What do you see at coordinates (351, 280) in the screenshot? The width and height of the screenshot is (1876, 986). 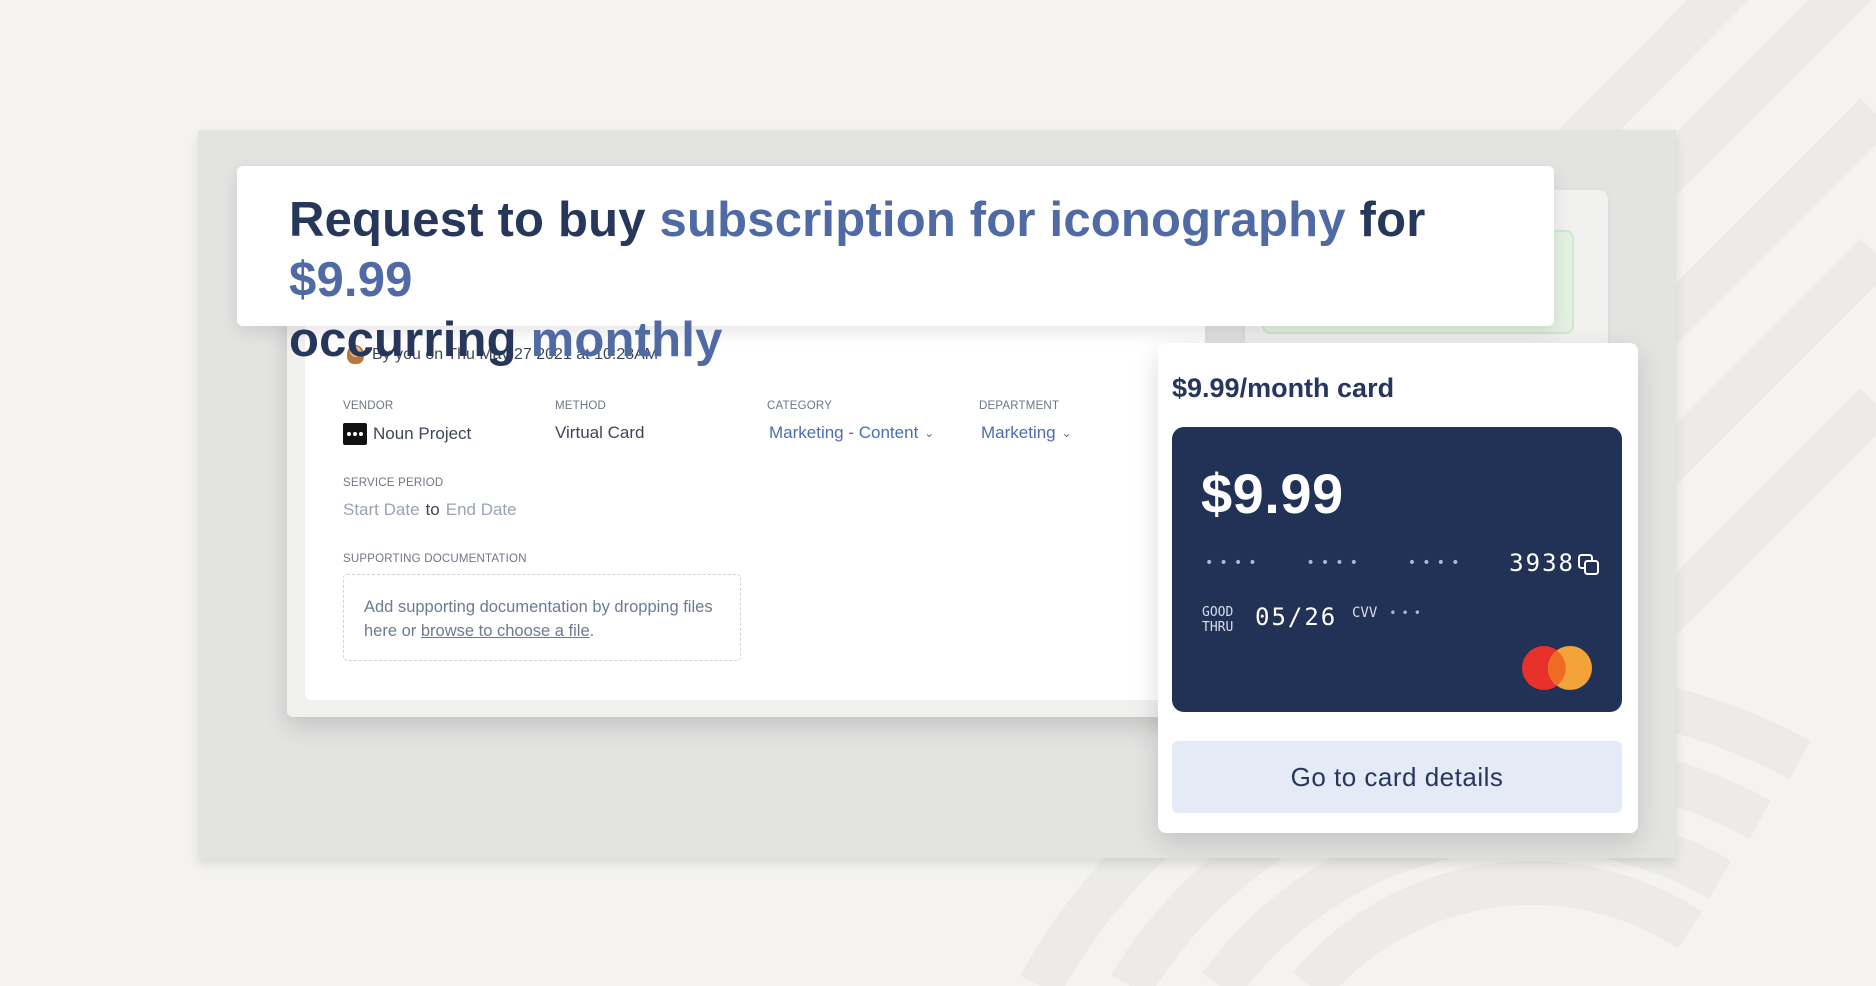 I see `title-amount: $9.99` at bounding box center [351, 280].